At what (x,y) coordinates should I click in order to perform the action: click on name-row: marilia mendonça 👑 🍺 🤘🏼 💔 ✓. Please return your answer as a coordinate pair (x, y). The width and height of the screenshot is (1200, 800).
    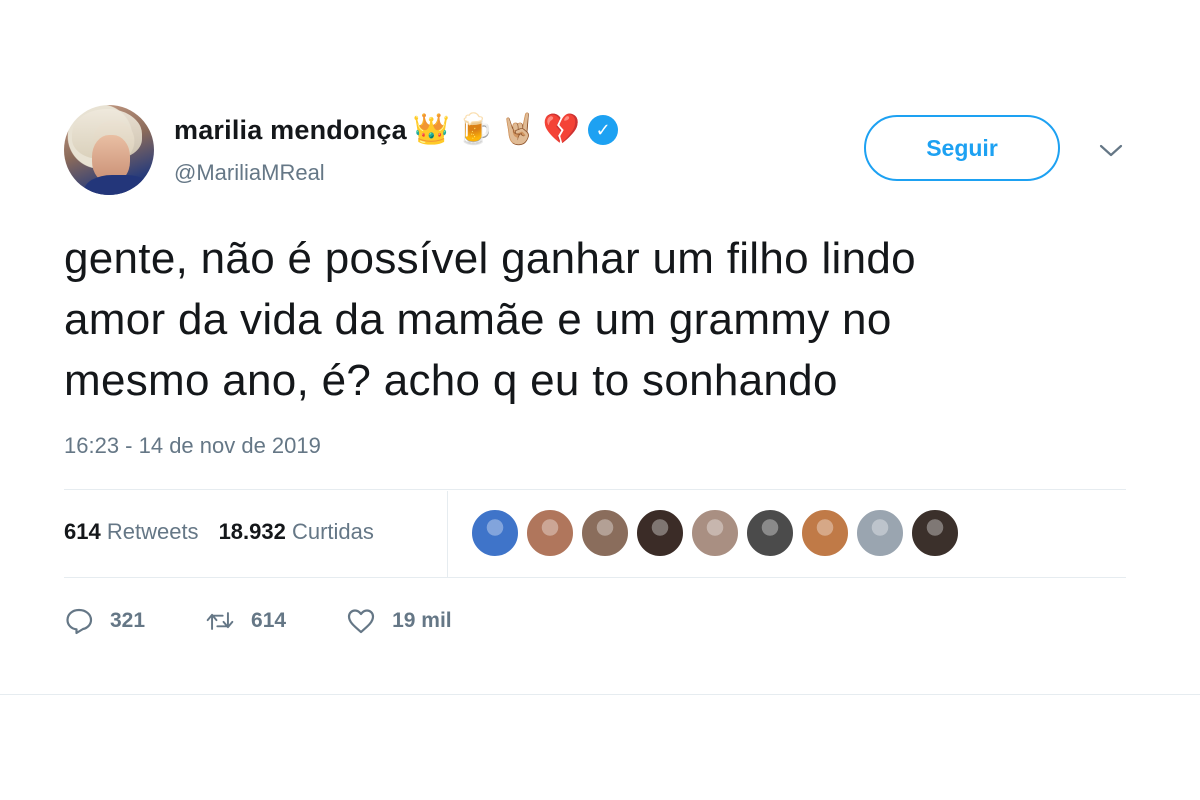
    Looking at the image, I should click on (396, 130).